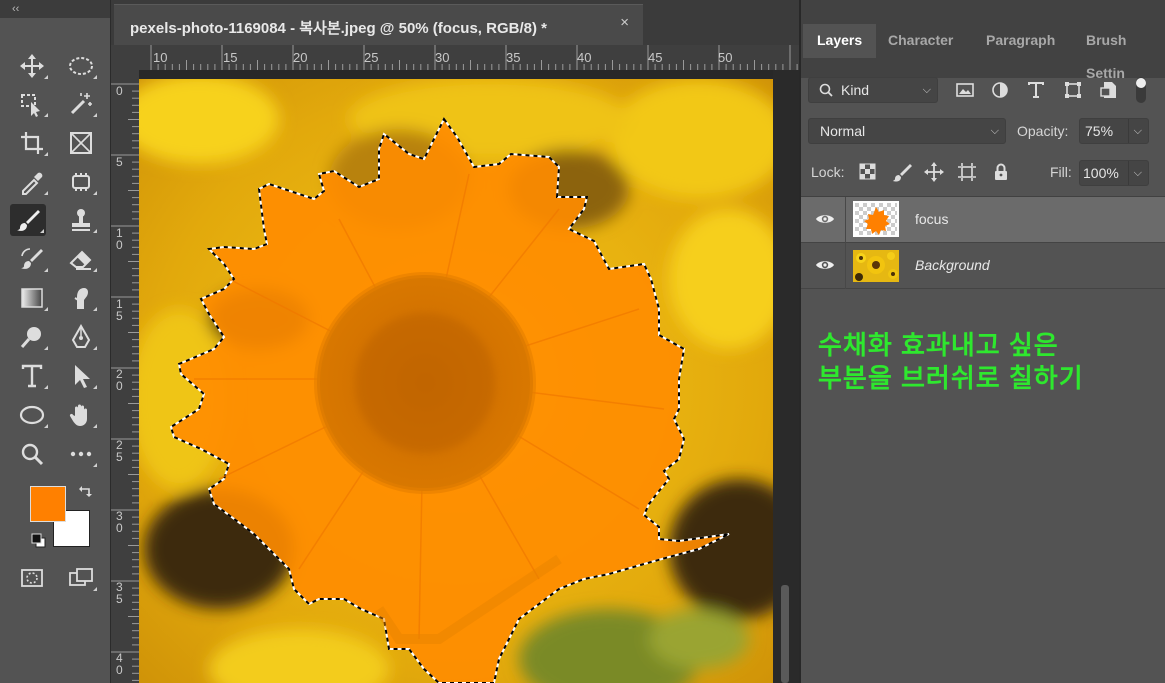 This screenshot has width=1165, height=683. Describe the element at coordinates (81, 182) in the screenshot. I see `patch-tool` at that location.